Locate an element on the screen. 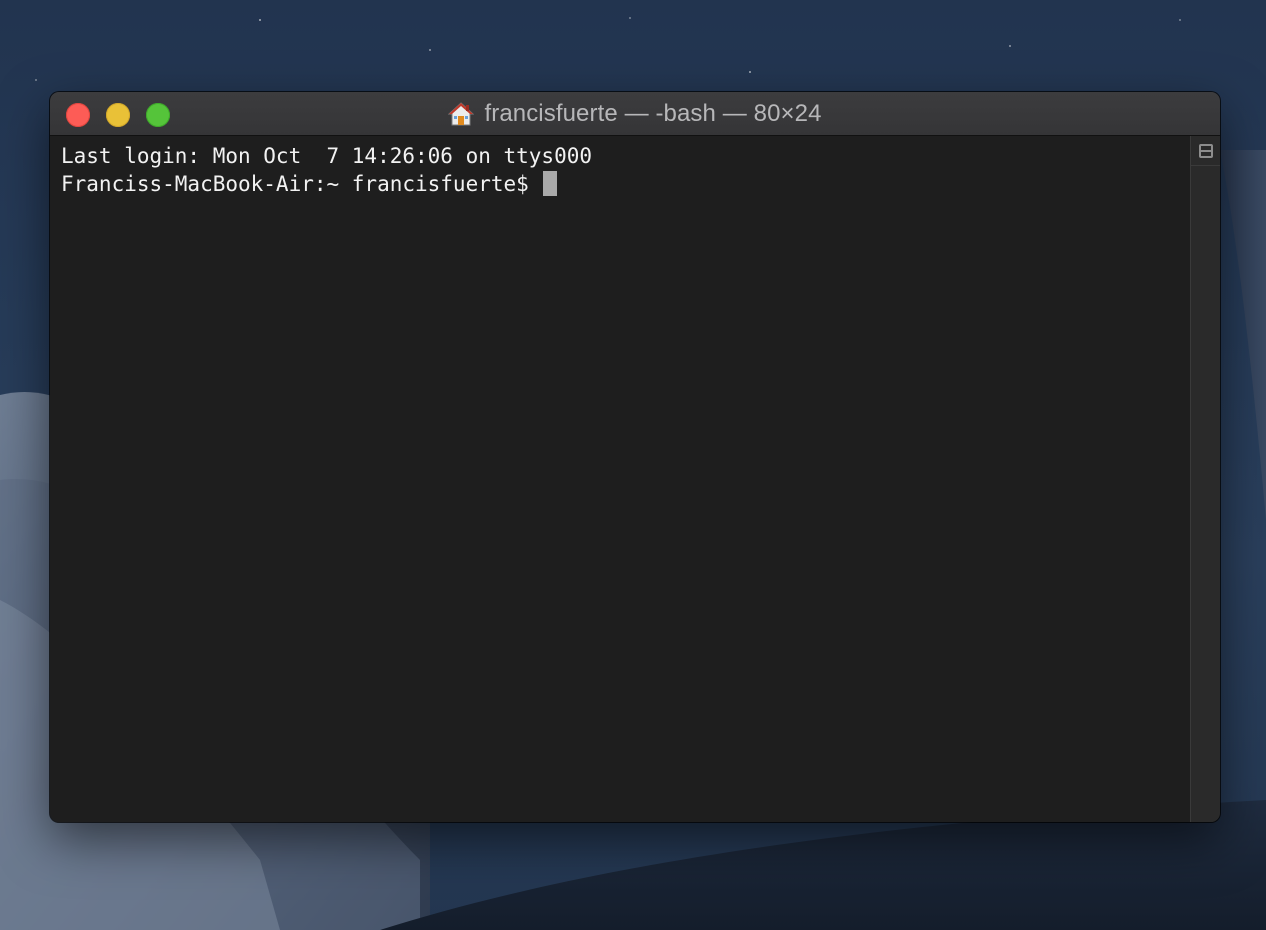  home-folder-icon is located at coordinates (461, 114).